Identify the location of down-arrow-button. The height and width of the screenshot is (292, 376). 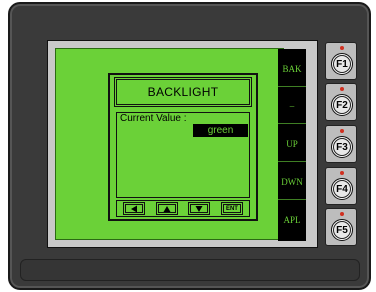
(199, 208).